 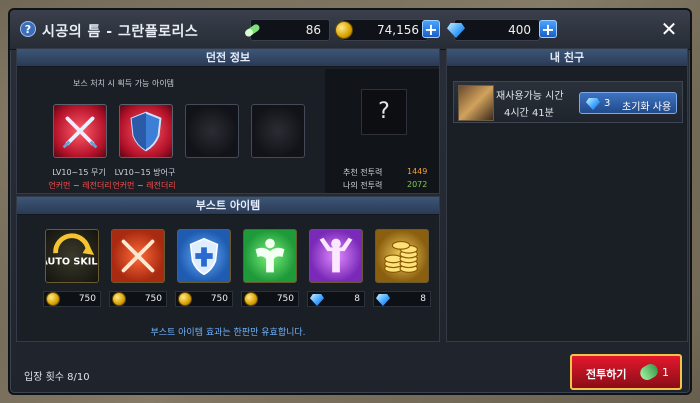 I want to click on entry-count: 입장 횟수 8/10, so click(x=57, y=377).